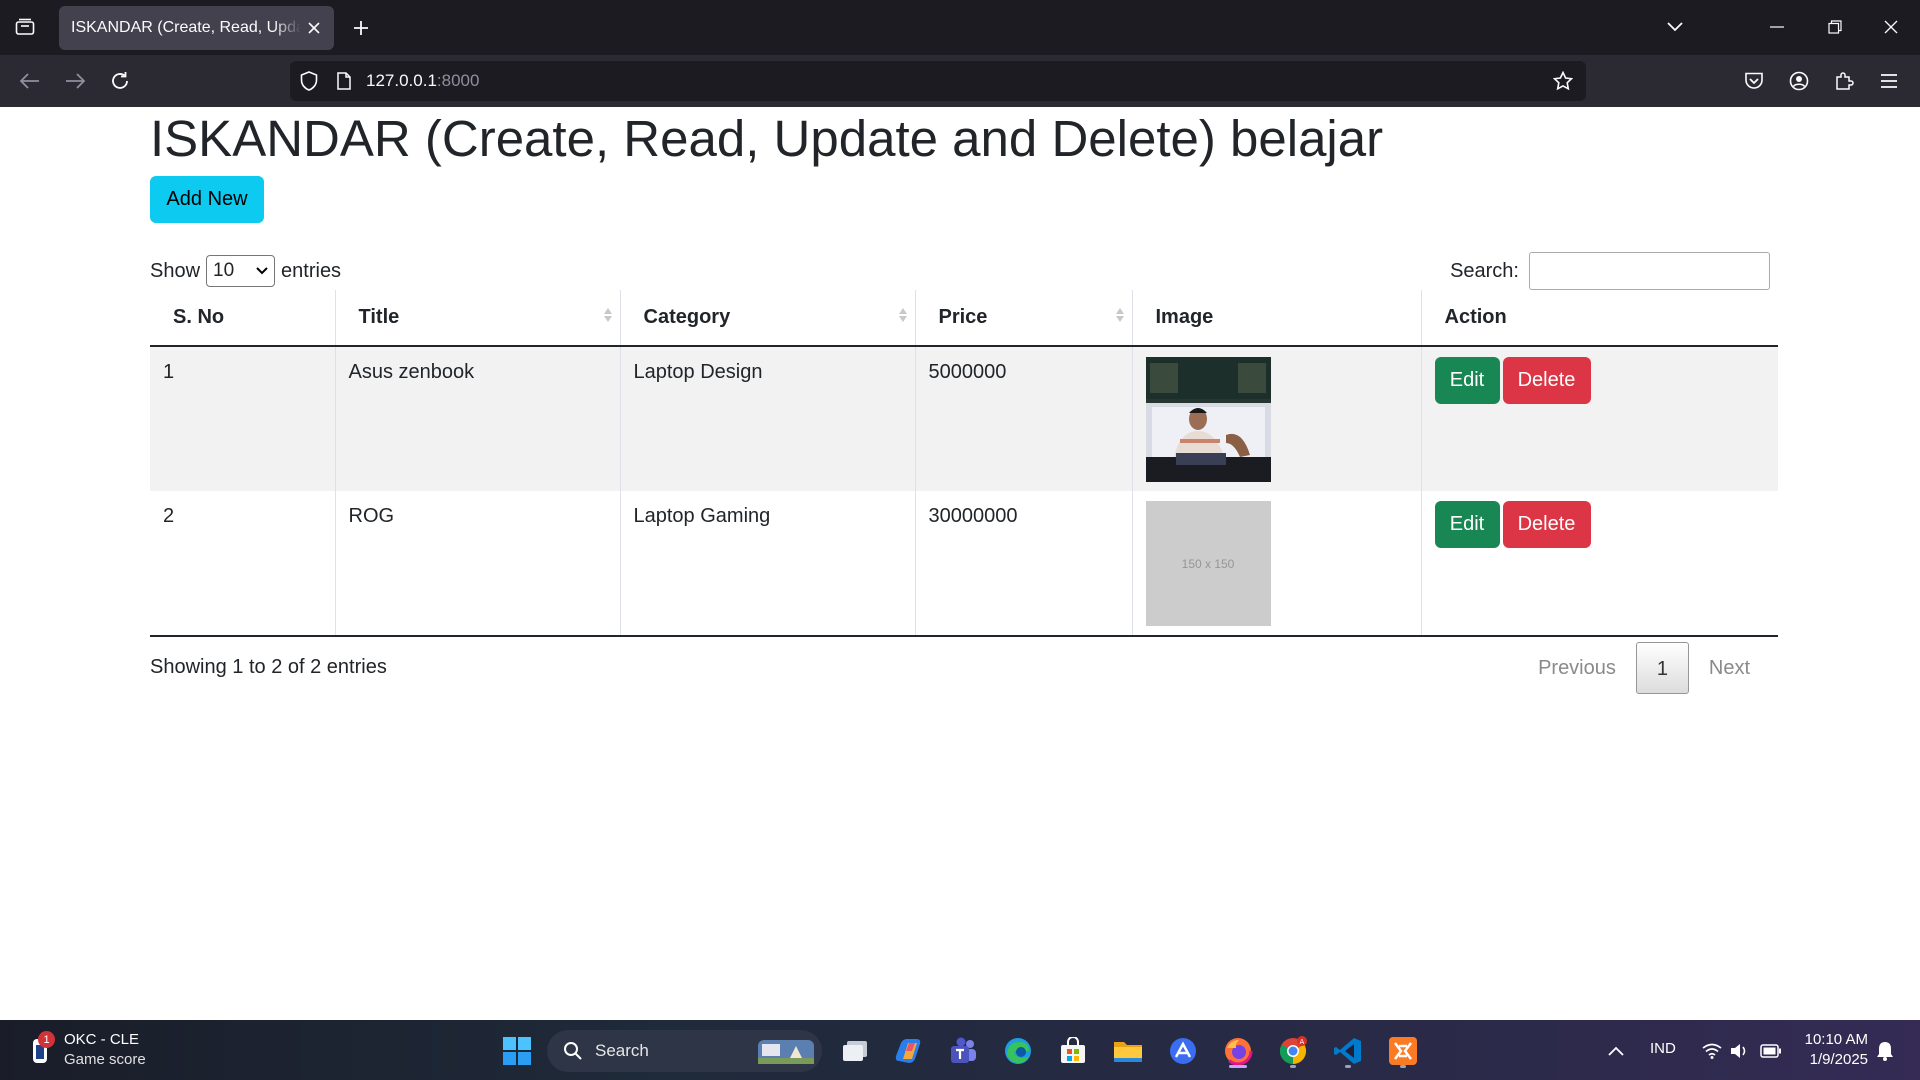 This screenshot has height=1080, width=1920. Describe the element at coordinates (30, 81) in the screenshot. I see `back-arrow-icon` at that location.